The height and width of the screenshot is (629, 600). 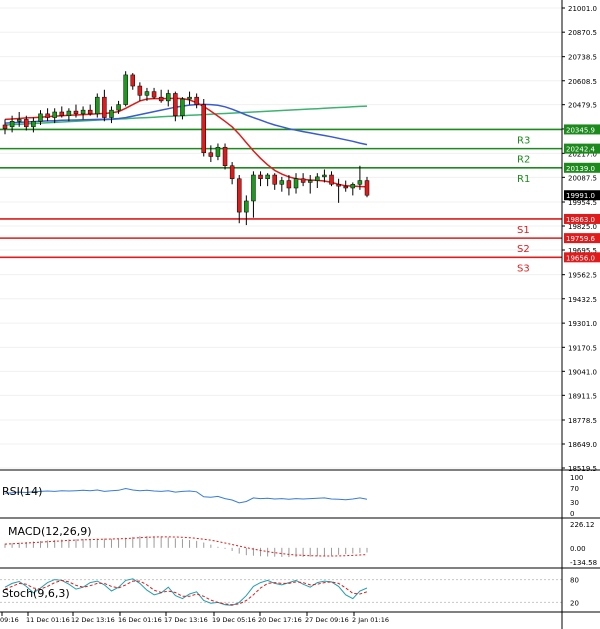 What do you see at coordinates (572, 514) in the screenshot?
I see `rsi-tick-label: 0` at bounding box center [572, 514].